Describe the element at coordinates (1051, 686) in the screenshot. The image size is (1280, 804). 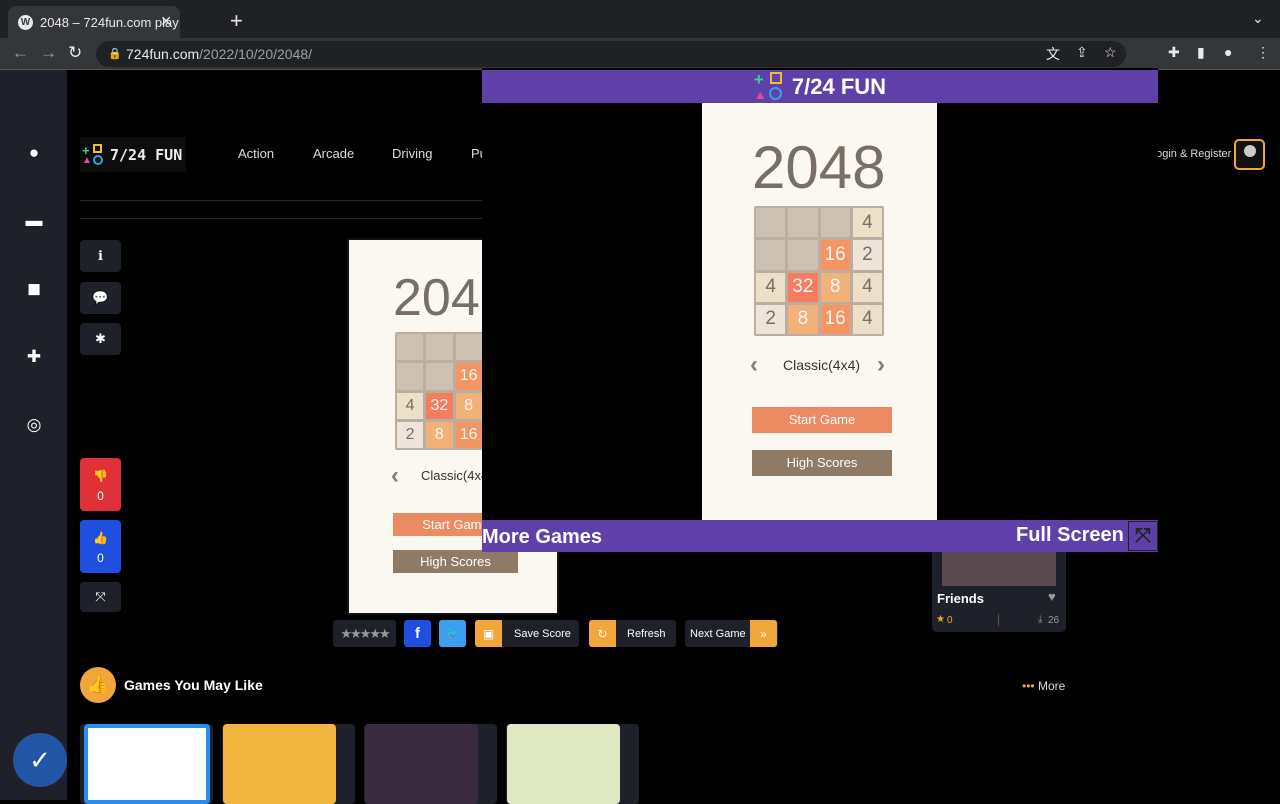
I see `more-label: More` at that location.